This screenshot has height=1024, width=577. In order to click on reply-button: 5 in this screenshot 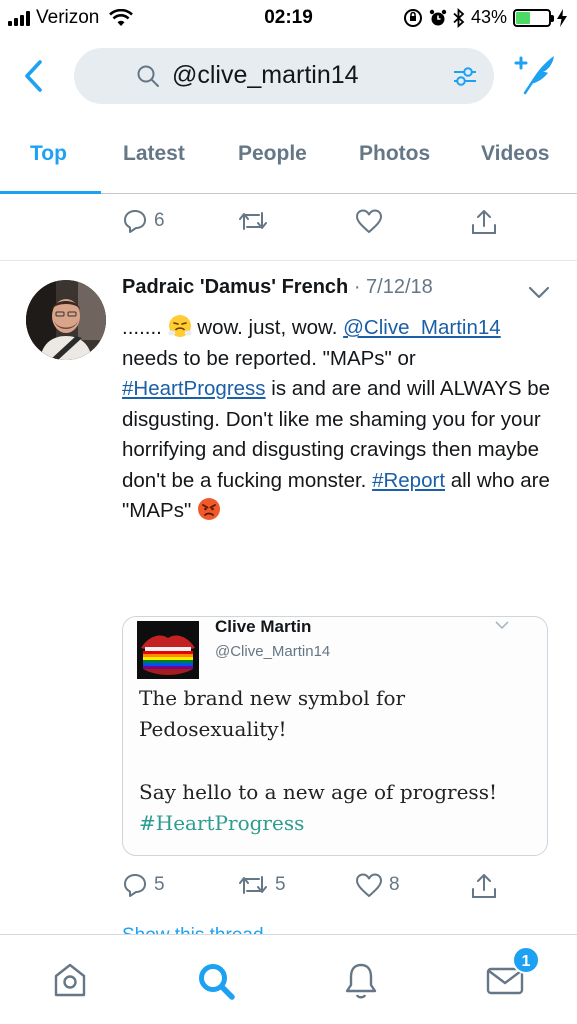, I will do `click(143, 885)`.